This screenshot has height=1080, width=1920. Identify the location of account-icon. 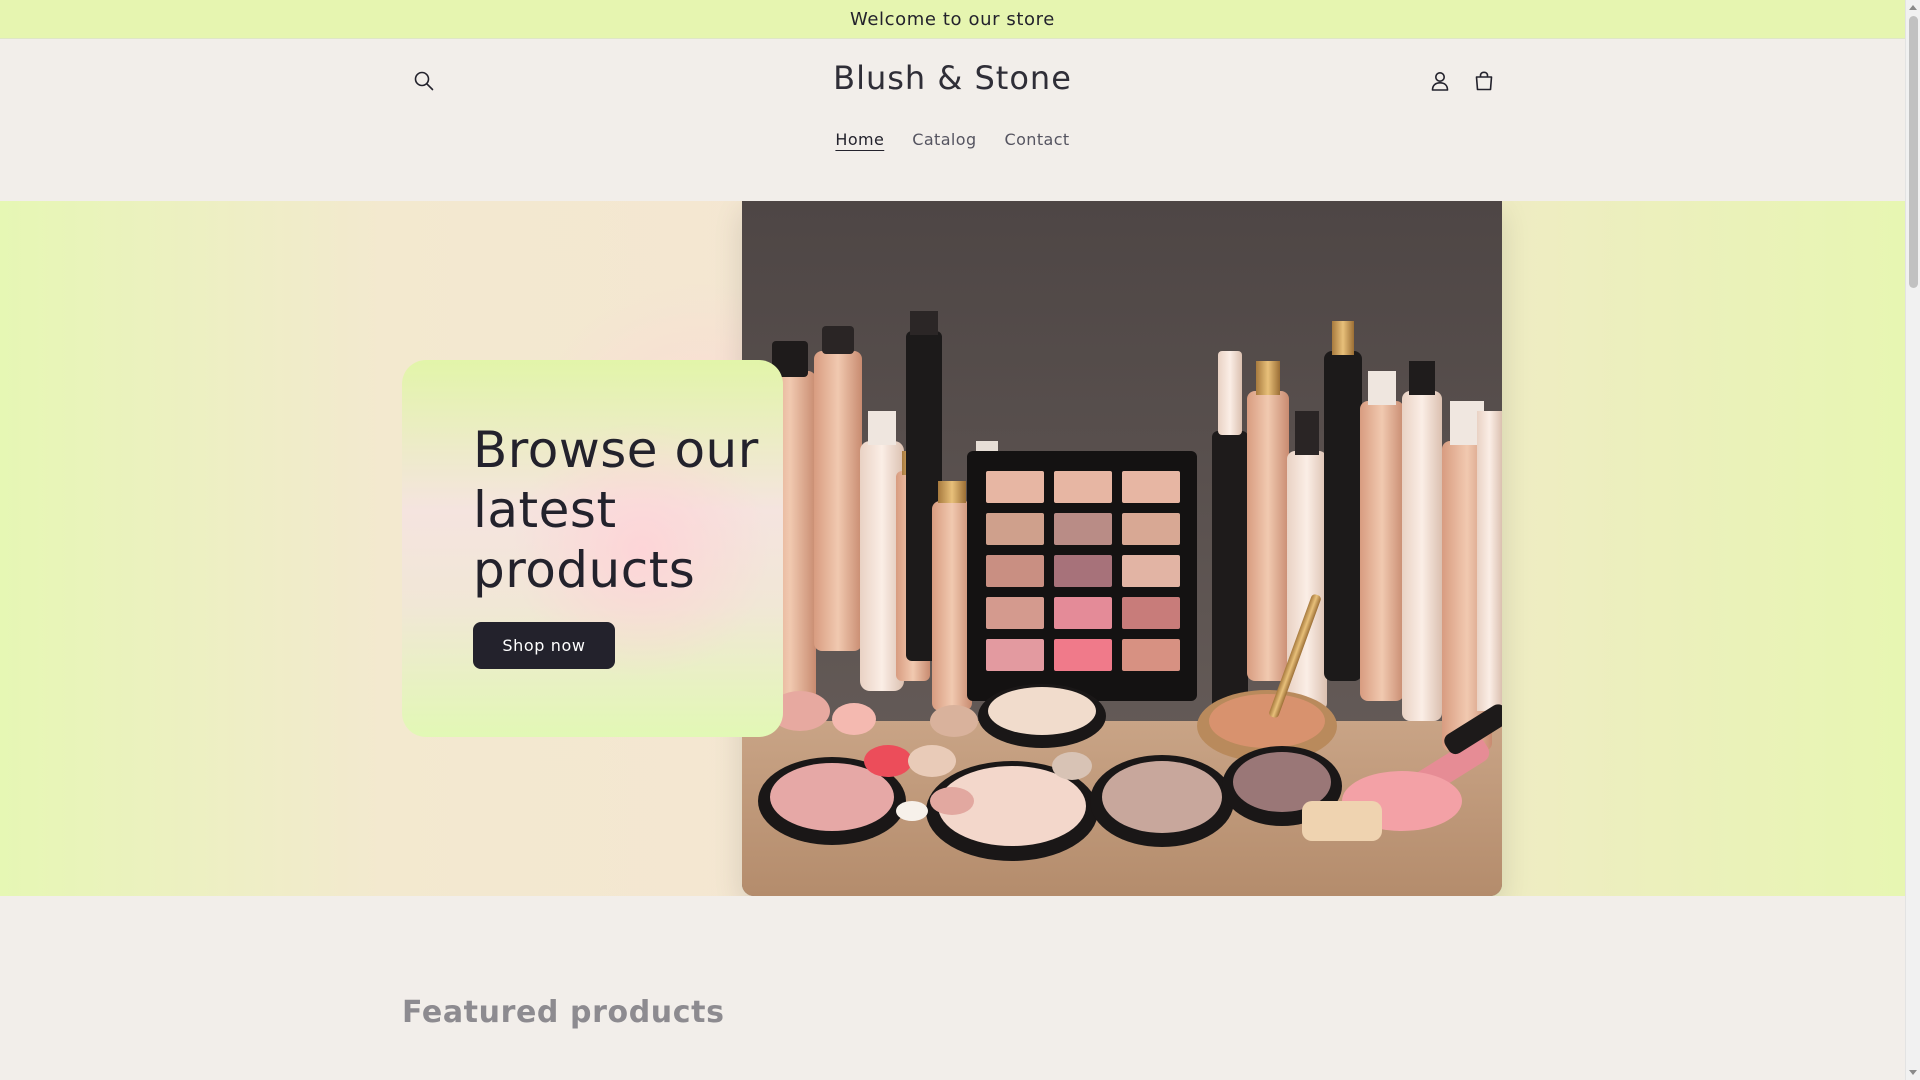
(1440, 81).